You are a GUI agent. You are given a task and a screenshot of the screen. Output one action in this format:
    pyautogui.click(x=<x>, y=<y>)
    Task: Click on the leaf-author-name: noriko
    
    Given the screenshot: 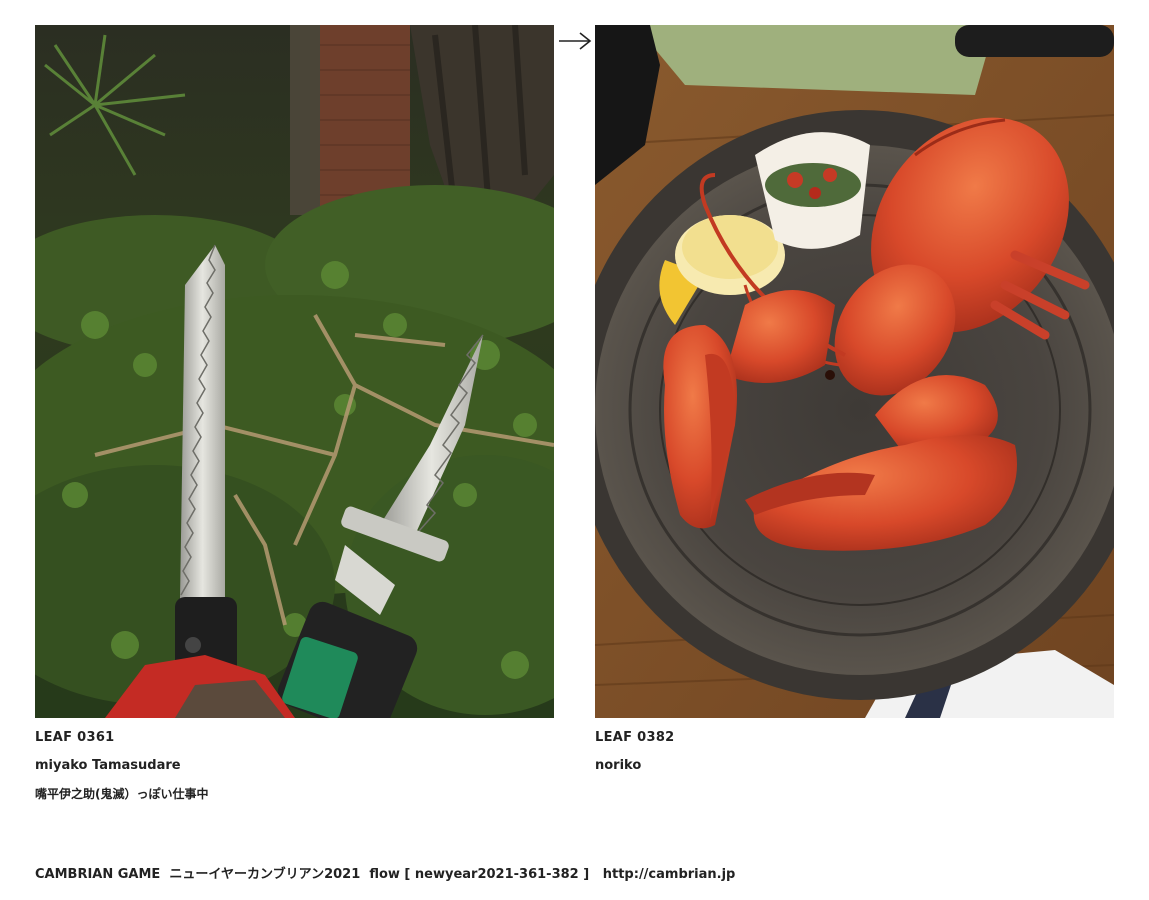 What is the action you would take?
    pyautogui.click(x=854, y=766)
    